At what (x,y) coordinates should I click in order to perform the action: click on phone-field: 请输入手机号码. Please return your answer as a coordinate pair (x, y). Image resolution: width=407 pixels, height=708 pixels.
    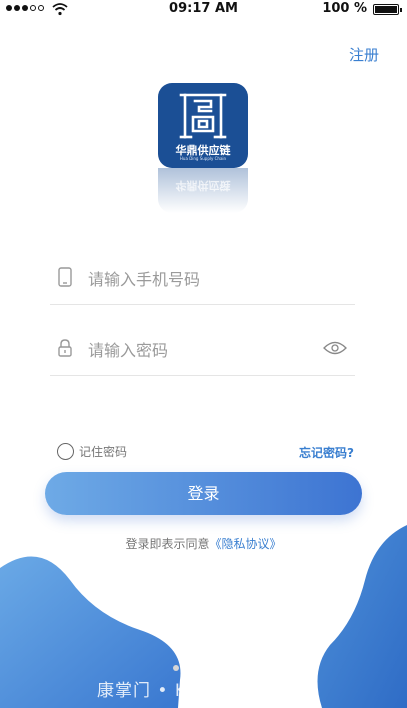
    Looking at the image, I should click on (202, 279).